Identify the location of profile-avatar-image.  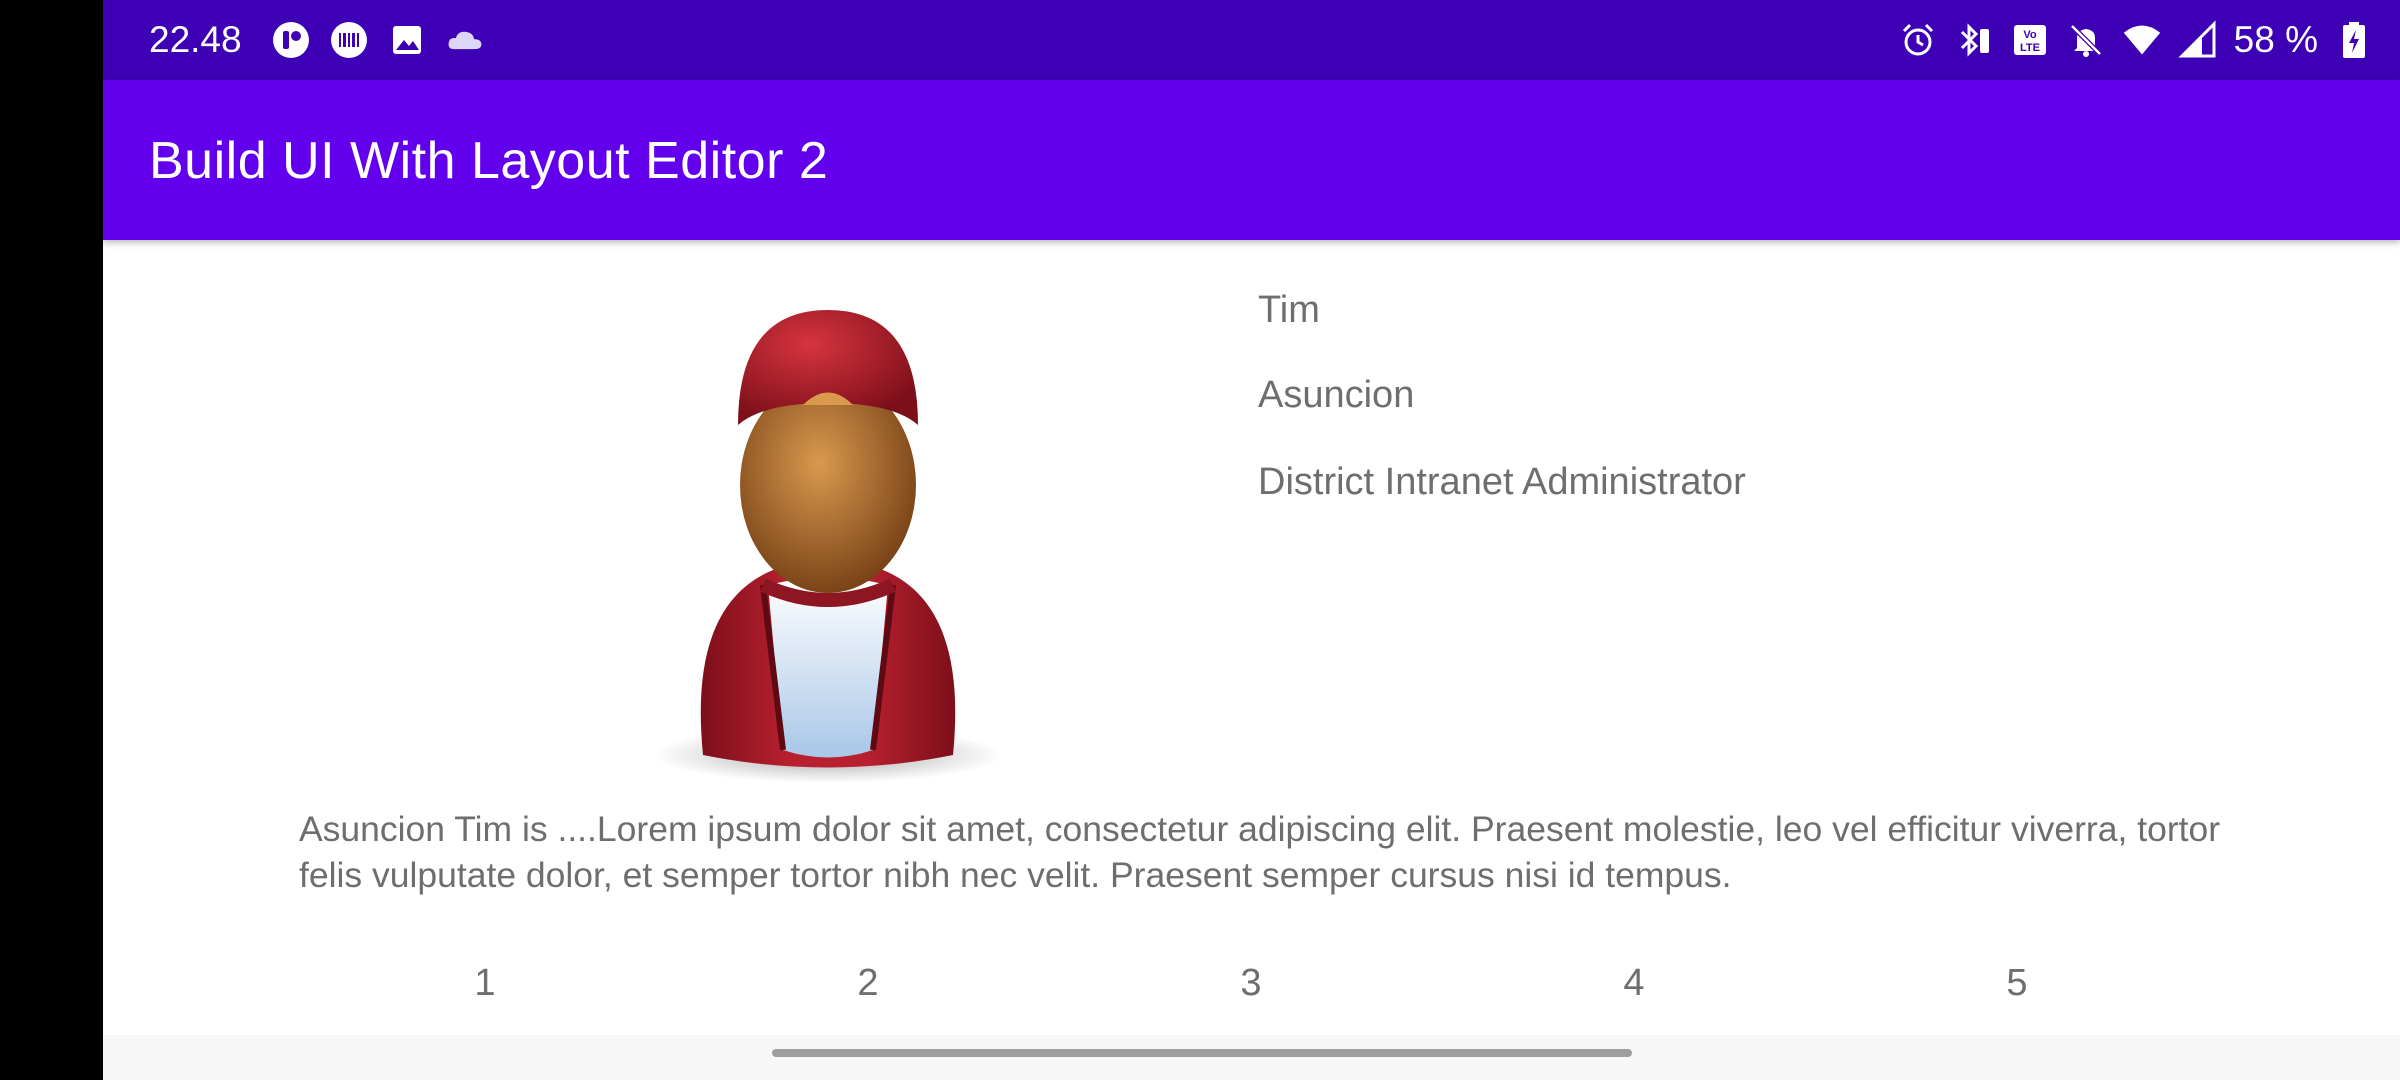
(828, 535).